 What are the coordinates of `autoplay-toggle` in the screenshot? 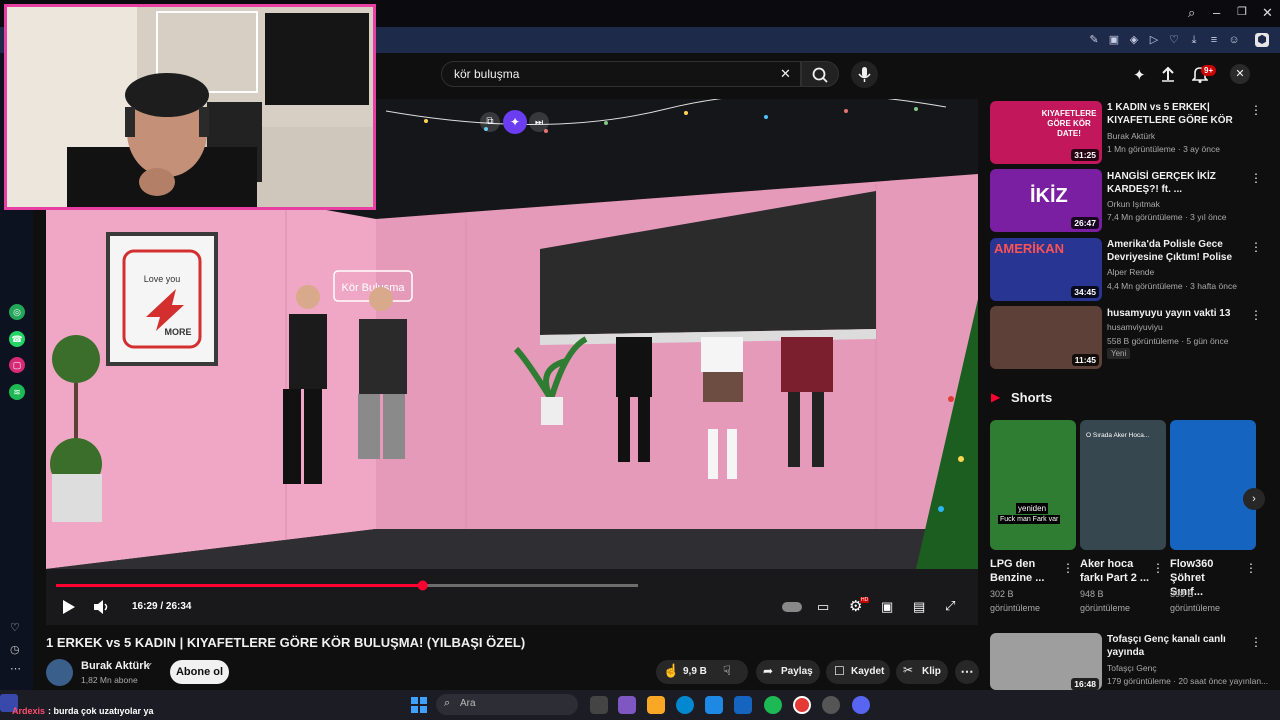 It's located at (792, 607).